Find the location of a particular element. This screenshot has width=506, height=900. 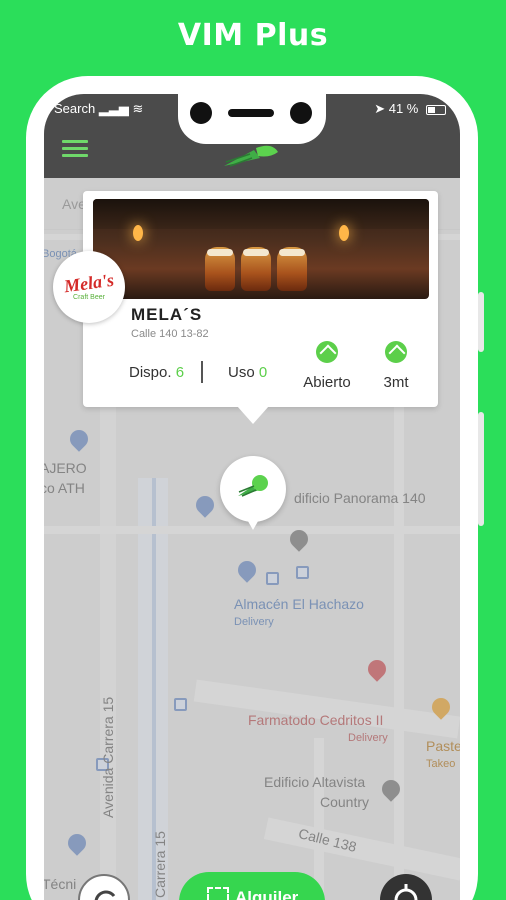

battery-icon is located at coordinates (436, 109).